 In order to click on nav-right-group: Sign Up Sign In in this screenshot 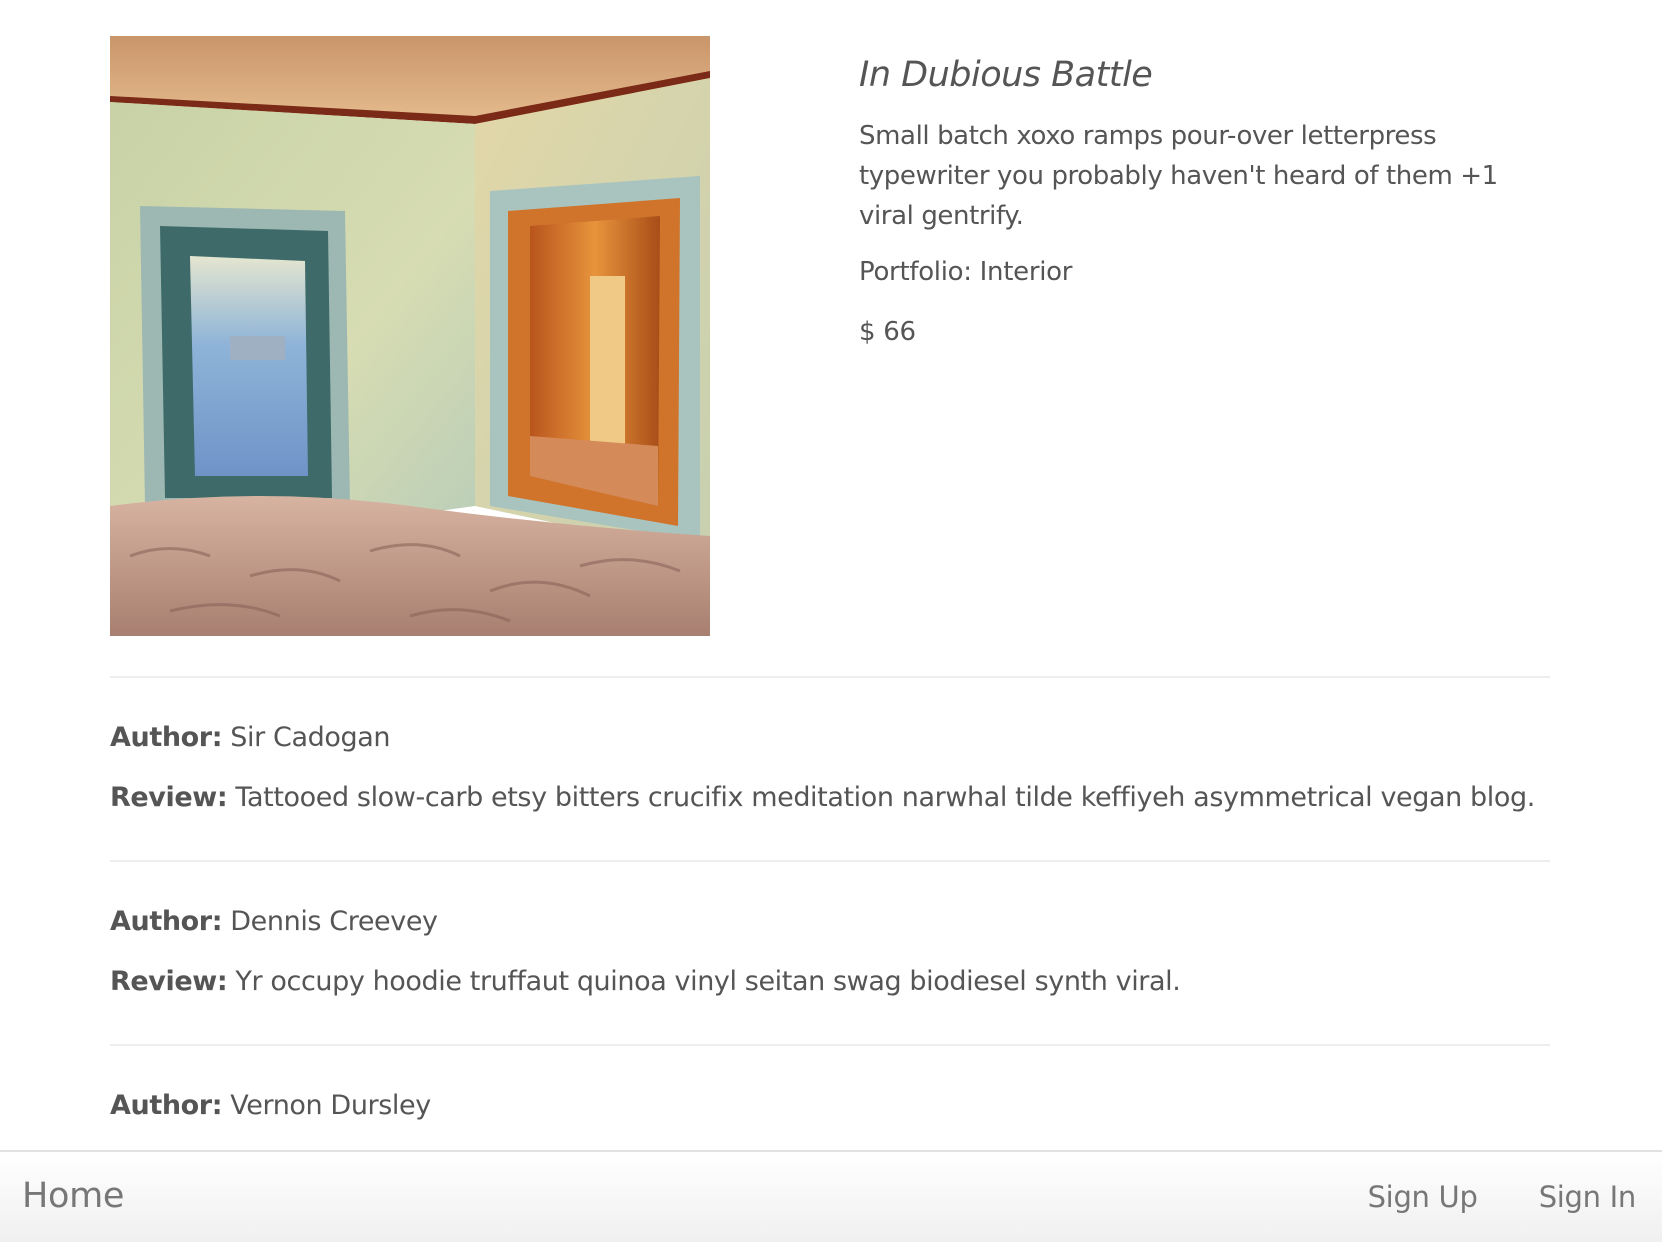, I will do `click(1474, 1197)`.